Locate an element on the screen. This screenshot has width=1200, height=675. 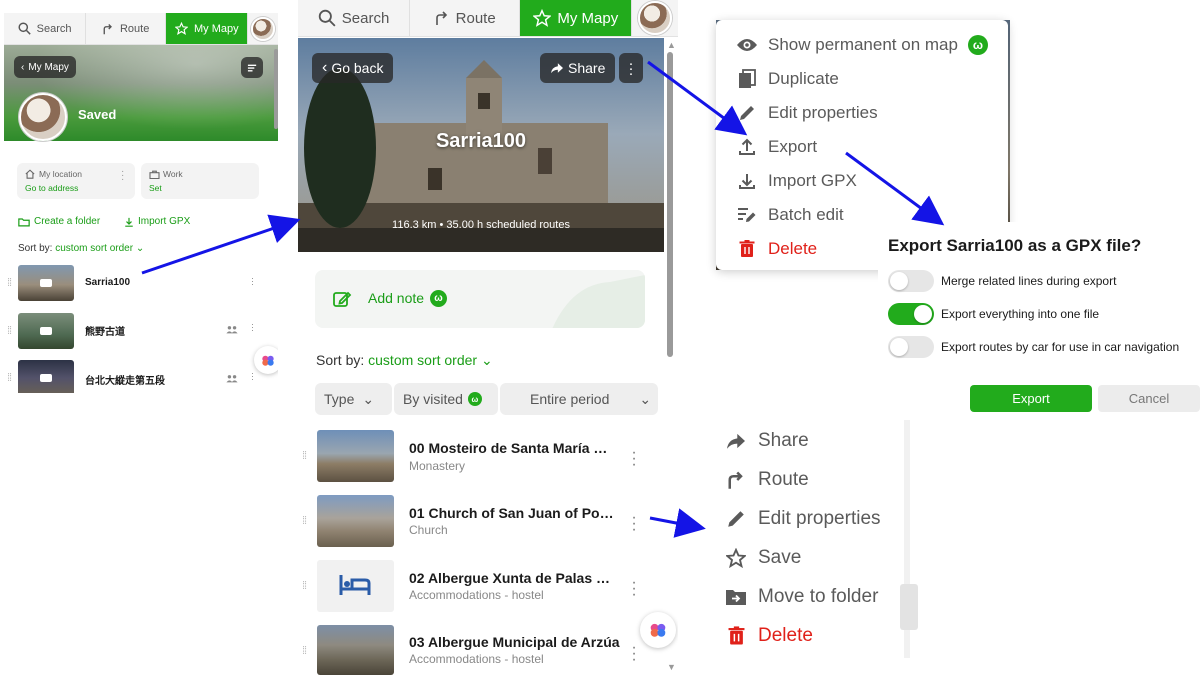
menu-item-import-gpx: Import GPX is located at coordinates (796, 181).